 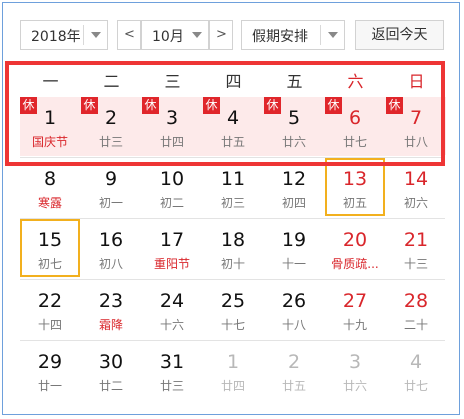 I want to click on lunar-date-label: 初四, so click(x=293, y=203).